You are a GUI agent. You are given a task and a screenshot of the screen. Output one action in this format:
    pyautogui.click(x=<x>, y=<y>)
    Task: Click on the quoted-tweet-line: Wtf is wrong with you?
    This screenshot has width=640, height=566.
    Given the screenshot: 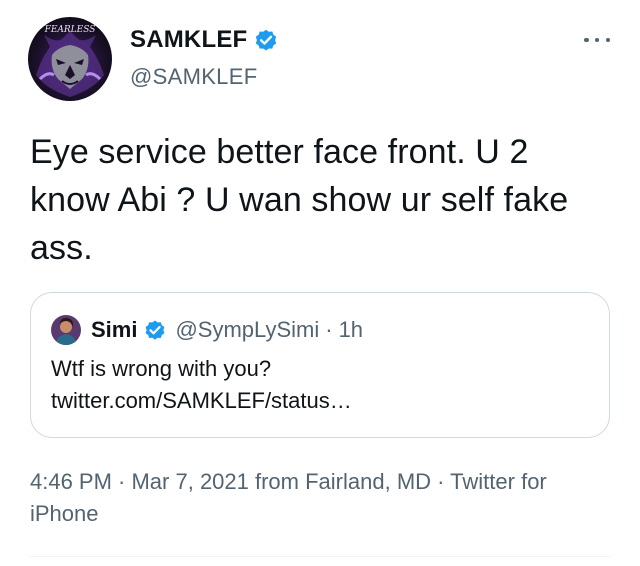 What is the action you would take?
    pyautogui.click(x=161, y=368)
    